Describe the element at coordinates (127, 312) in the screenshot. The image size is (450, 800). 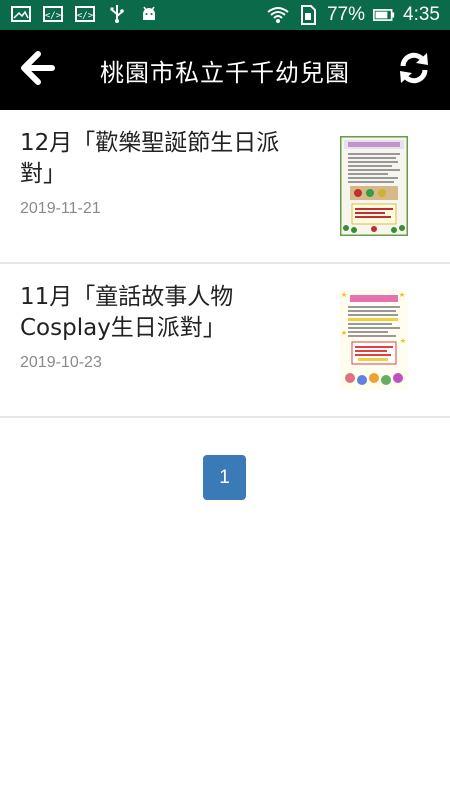
I see `article-title: 11月「童話故事人物Cosplay生日派對」` at that location.